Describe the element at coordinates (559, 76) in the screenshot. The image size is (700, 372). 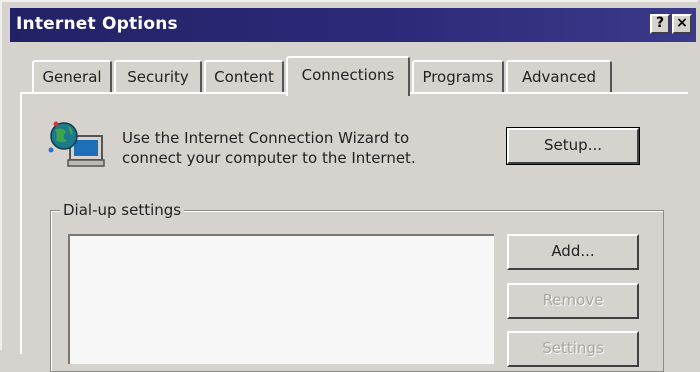
I see `tab-advanced: Advanced` at that location.